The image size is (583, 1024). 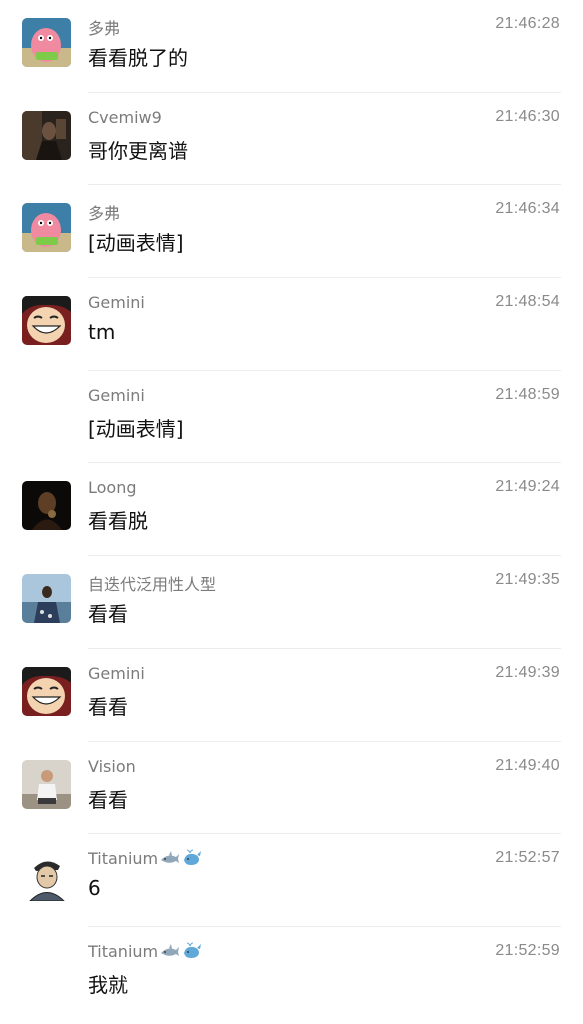 I want to click on message-text: 哥你更离谱, so click(x=138, y=150).